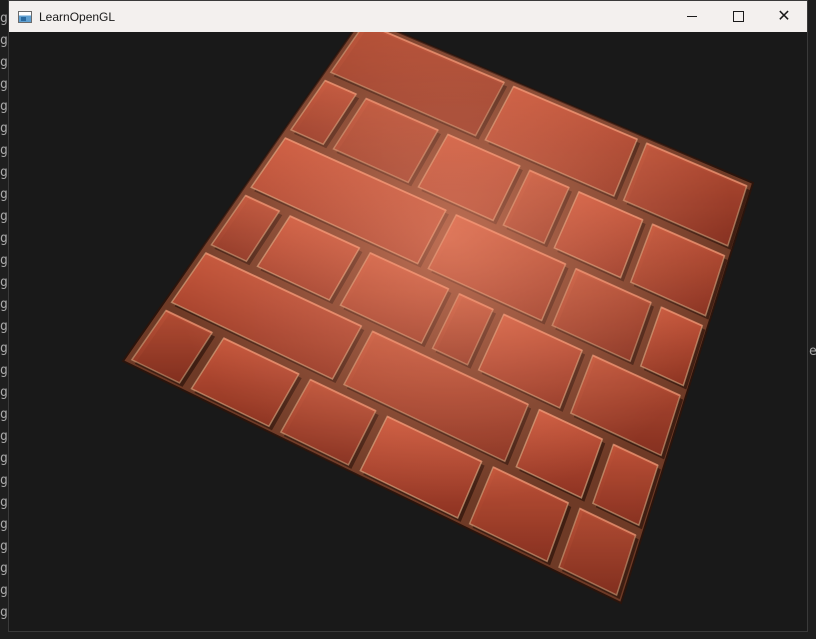 This screenshot has height=639, width=816. I want to click on window-controls: ✕, so click(738, 16).